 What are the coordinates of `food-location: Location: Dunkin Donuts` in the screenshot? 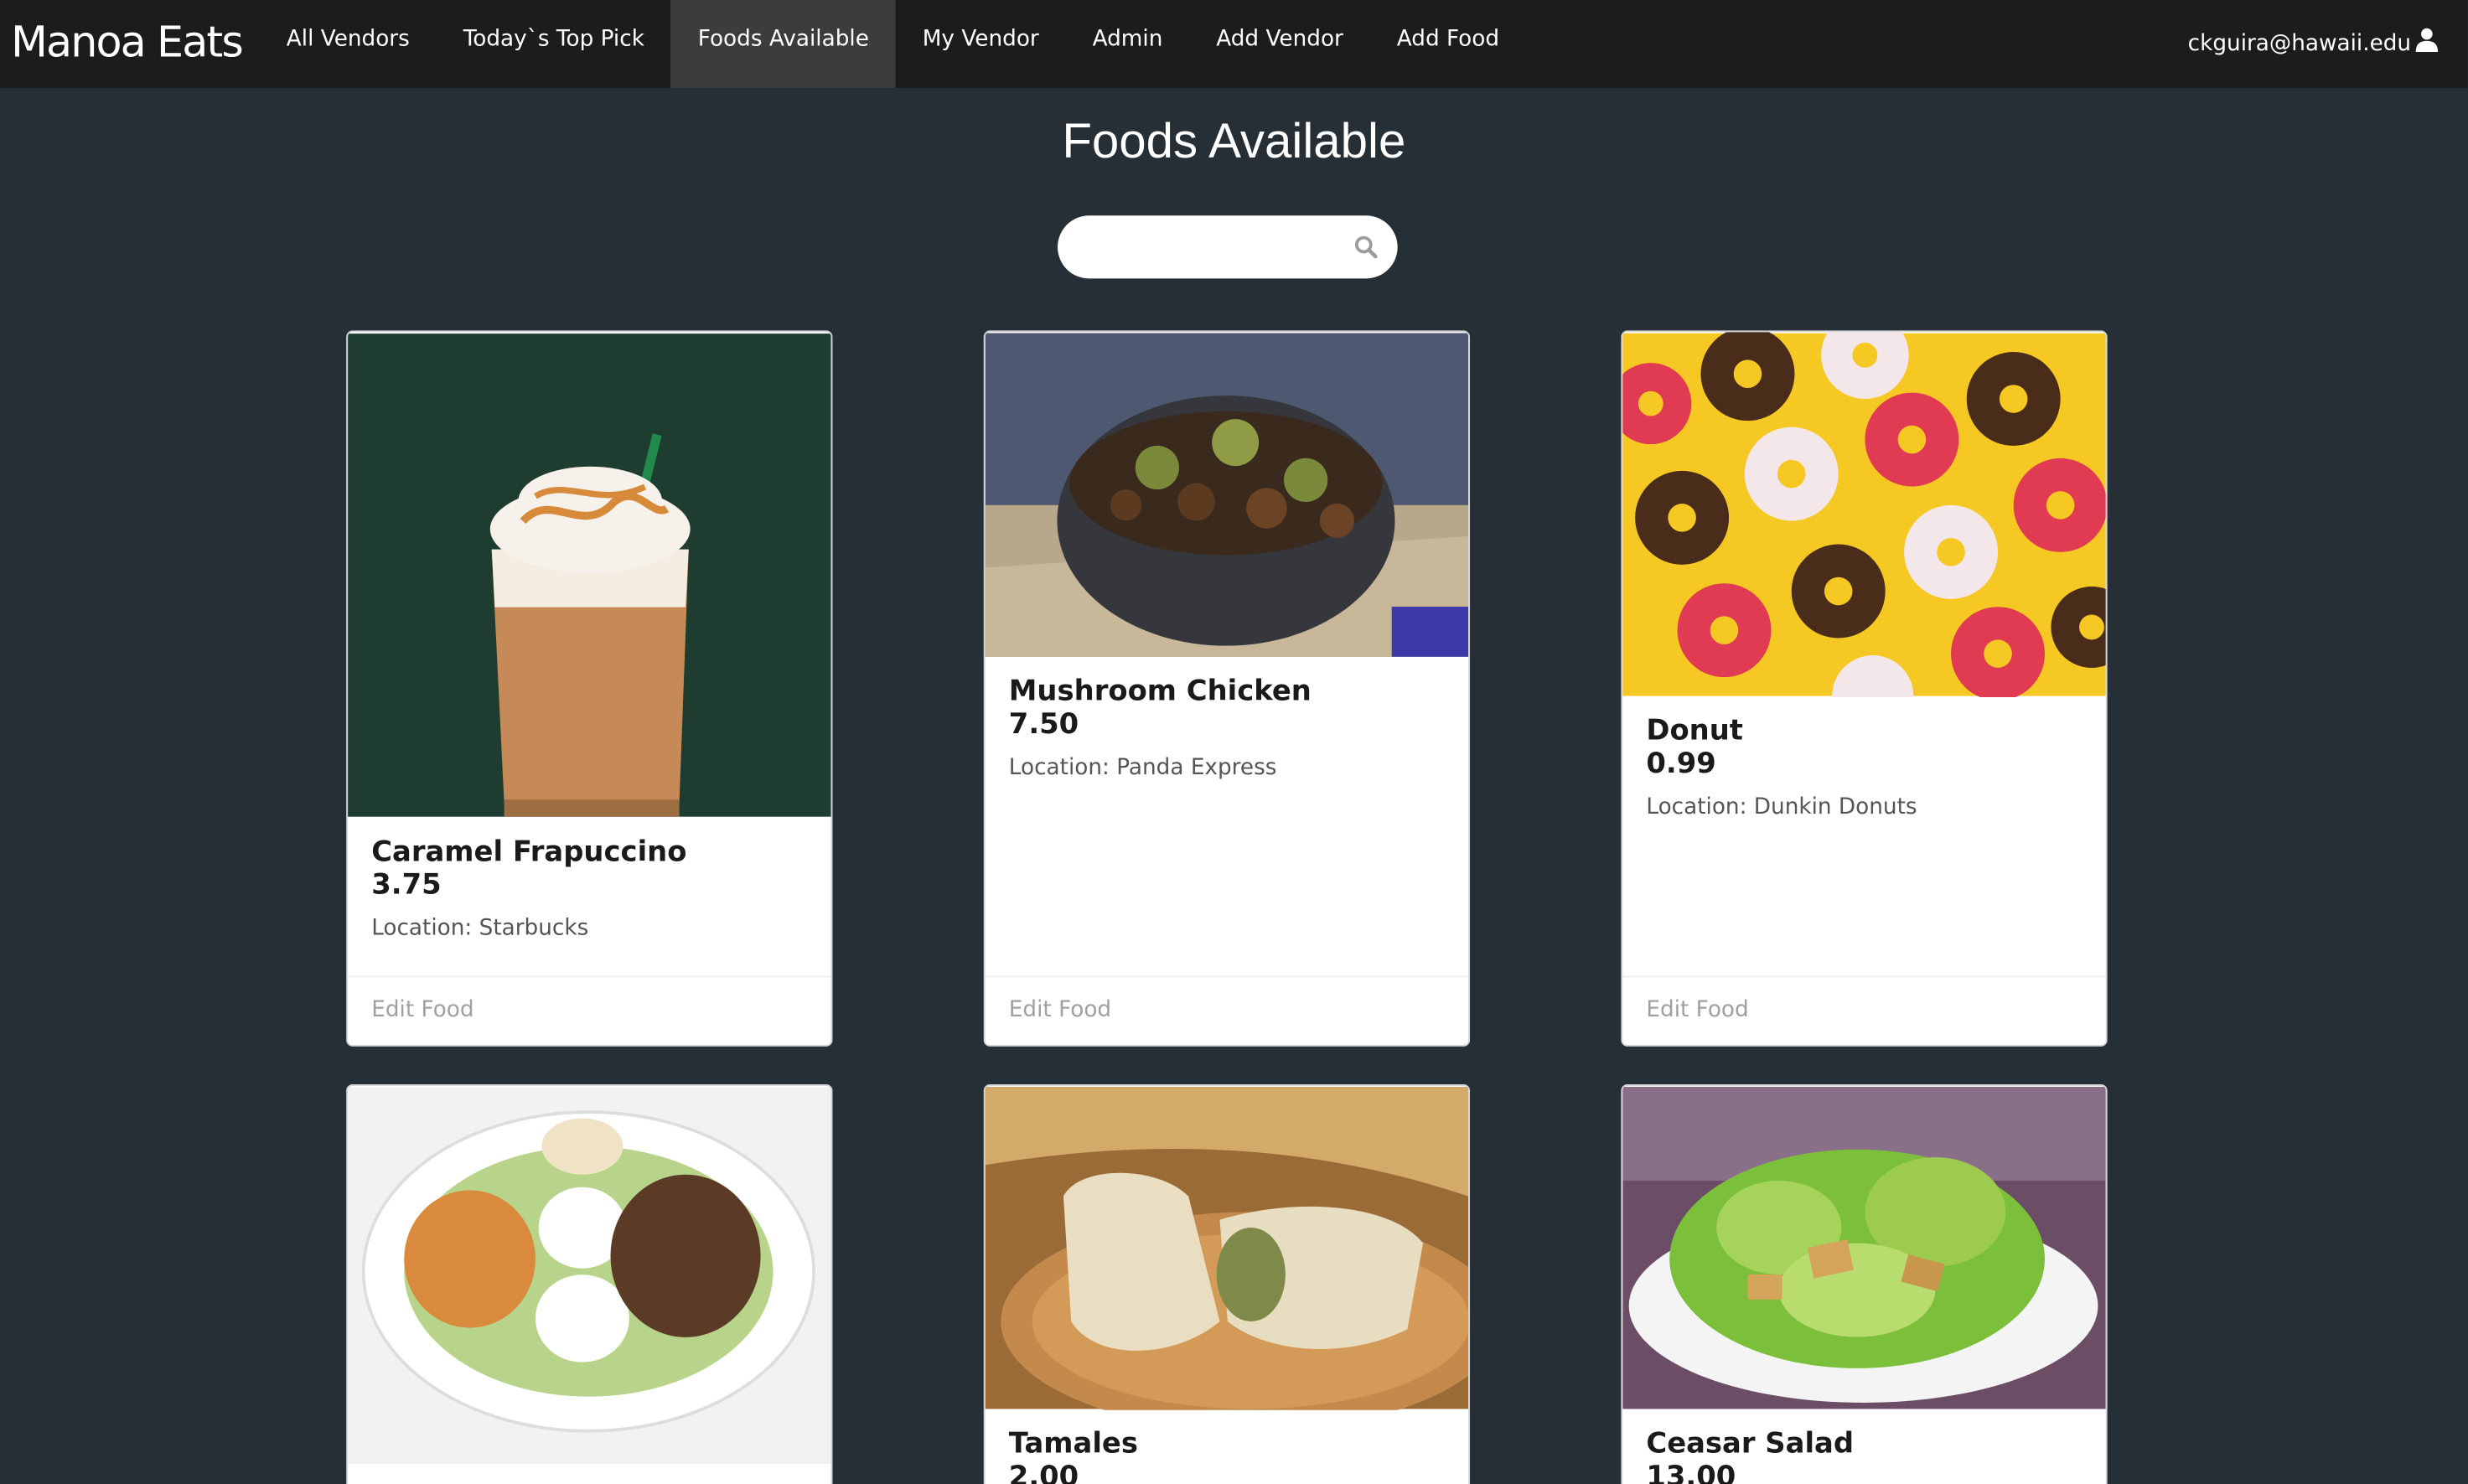 It's located at (1781, 807).